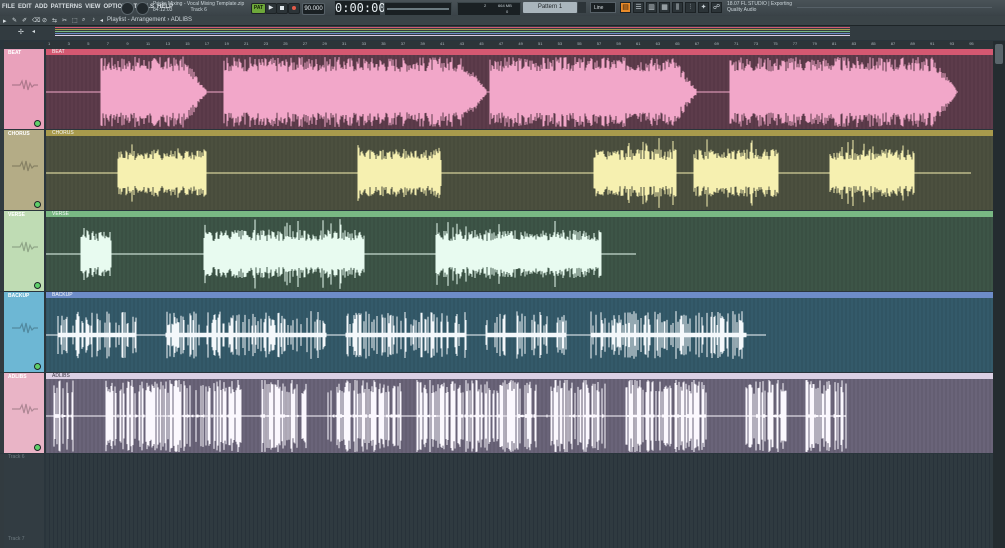  What do you see at coordinates (582, 7) in the screenshot?
I see `pattern-add-button` at bounding box center [582, 7].